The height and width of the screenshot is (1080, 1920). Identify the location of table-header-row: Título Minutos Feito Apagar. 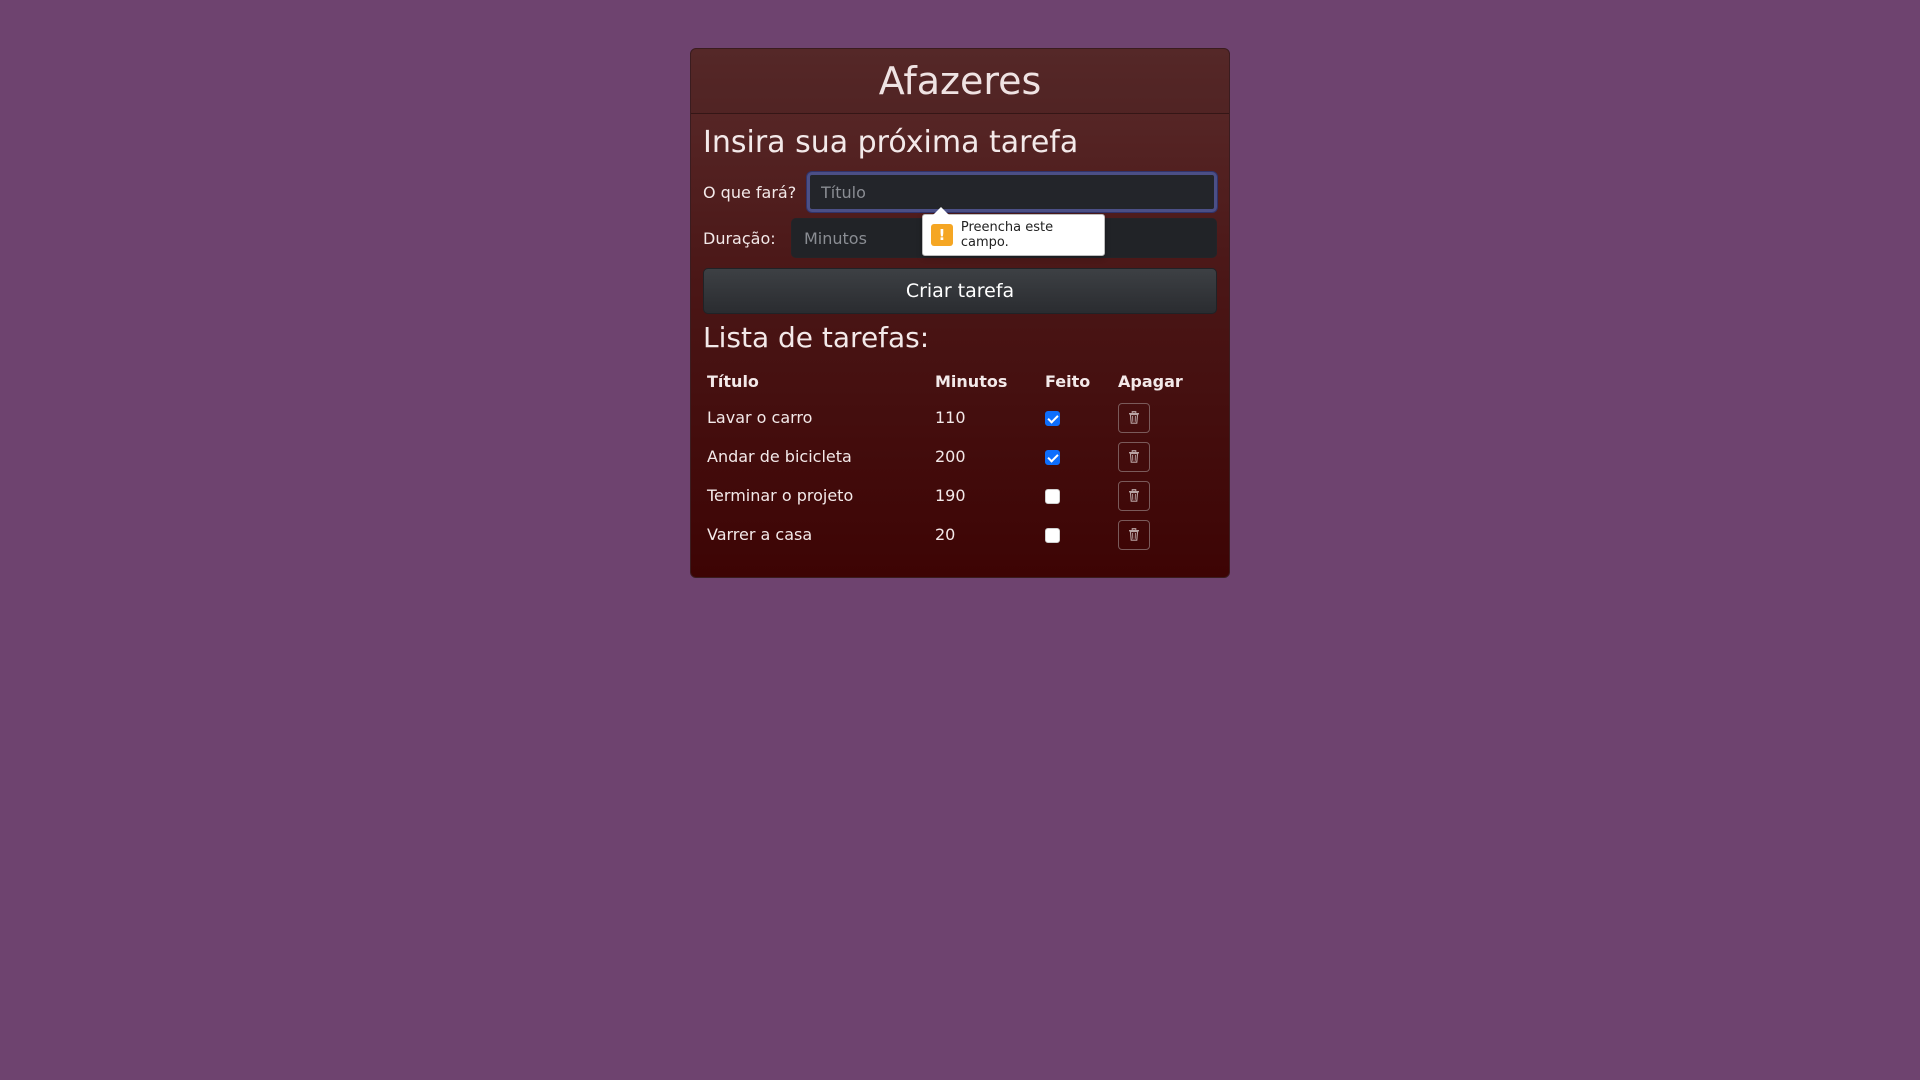
(960, 381).